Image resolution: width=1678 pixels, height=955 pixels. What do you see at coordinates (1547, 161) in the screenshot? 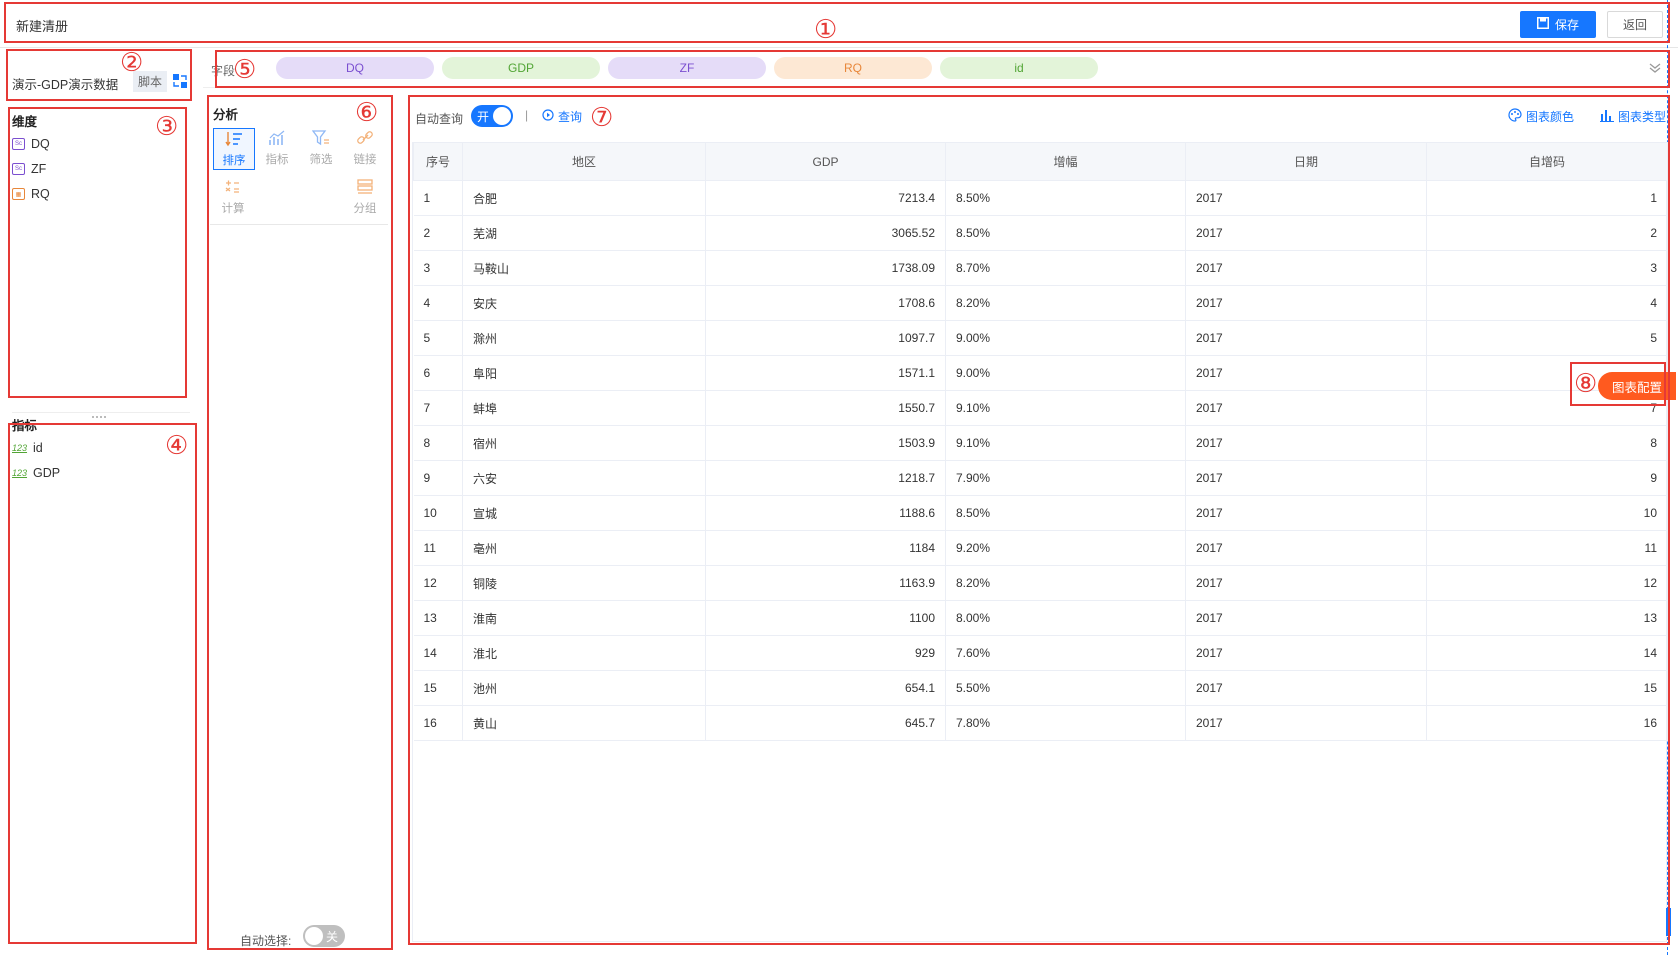
I see `column-header: 自增码` at bounding box center [1547, 161].